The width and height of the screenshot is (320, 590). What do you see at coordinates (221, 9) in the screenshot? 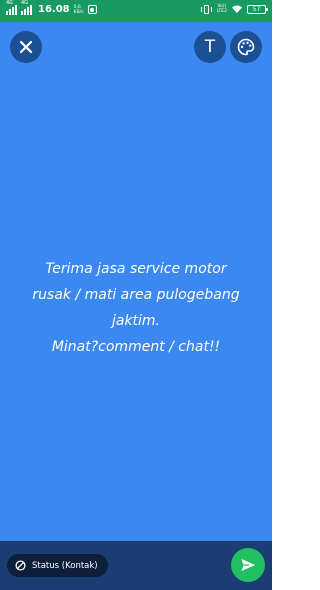
I see `volte-indicator: Vo)) LTE2` at bounding box center [221, 9].